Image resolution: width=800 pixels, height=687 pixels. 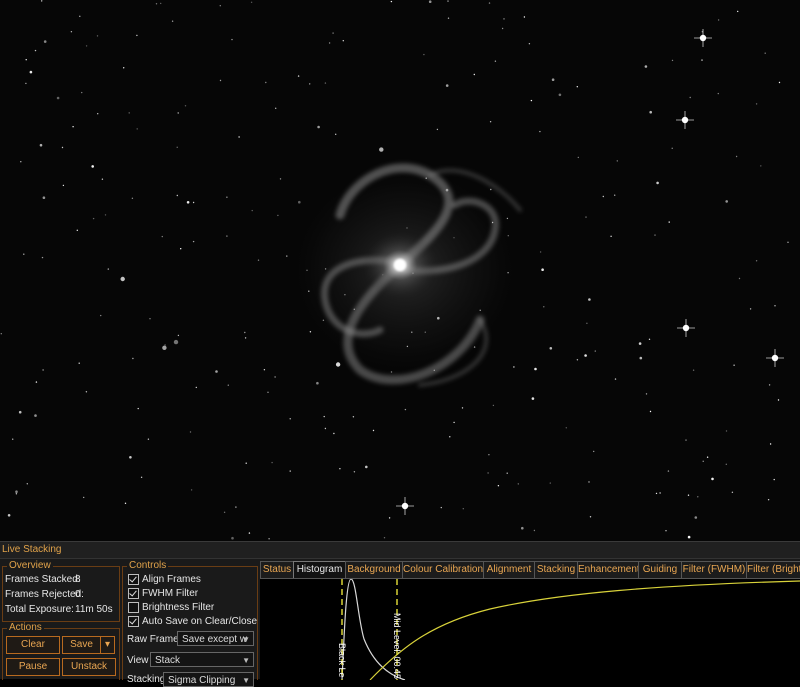 I want to click on histogram-plot: Black Le Mid Level: 00.45, so click(x=568, y=629).